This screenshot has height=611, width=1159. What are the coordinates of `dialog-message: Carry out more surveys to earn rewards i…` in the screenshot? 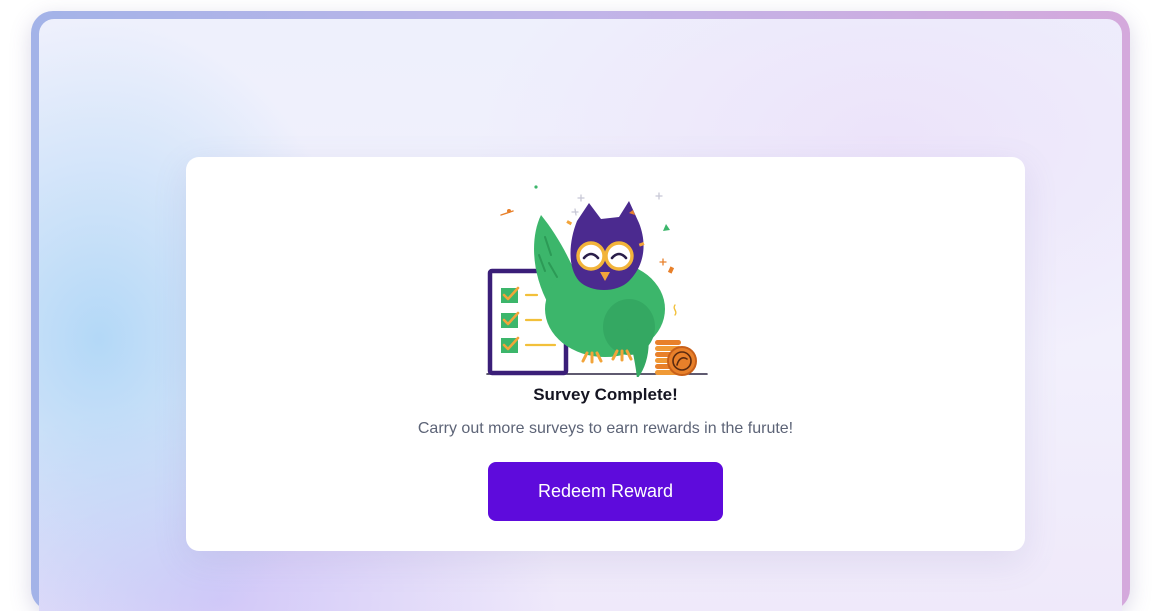 It's located at (605, 428).